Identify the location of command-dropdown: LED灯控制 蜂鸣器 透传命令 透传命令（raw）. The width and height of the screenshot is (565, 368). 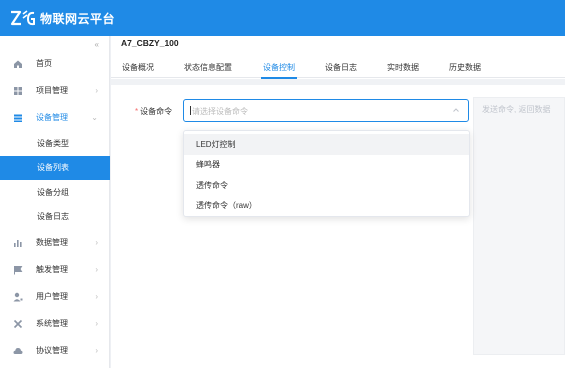
(326, 173).